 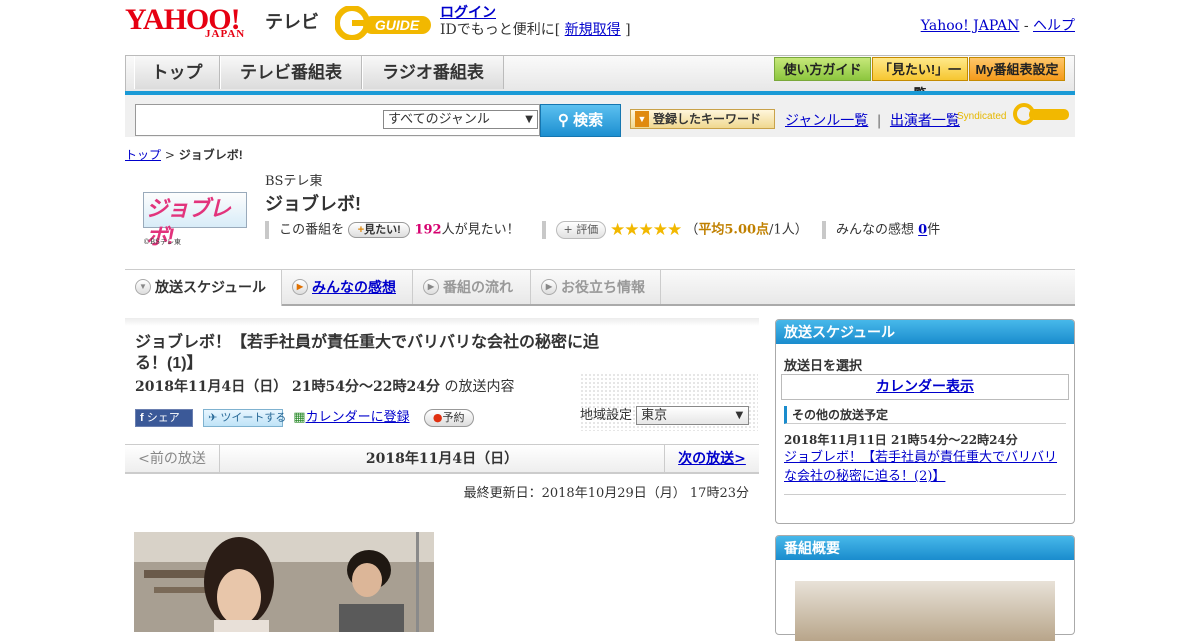 What do you see at coordinates (299, 417) in the screenshot?
I see `calendar-icon: ▦` at bounding box center [299, 417].